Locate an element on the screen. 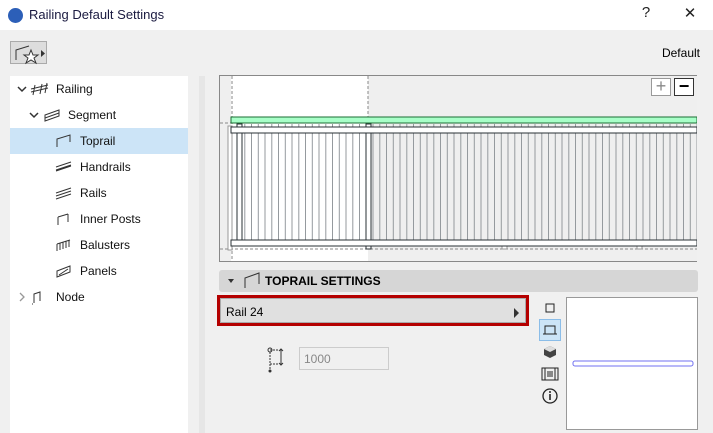 The width and height of the screenshot is (713, 433). profile-section-icon is located at coordinates (550, 330).